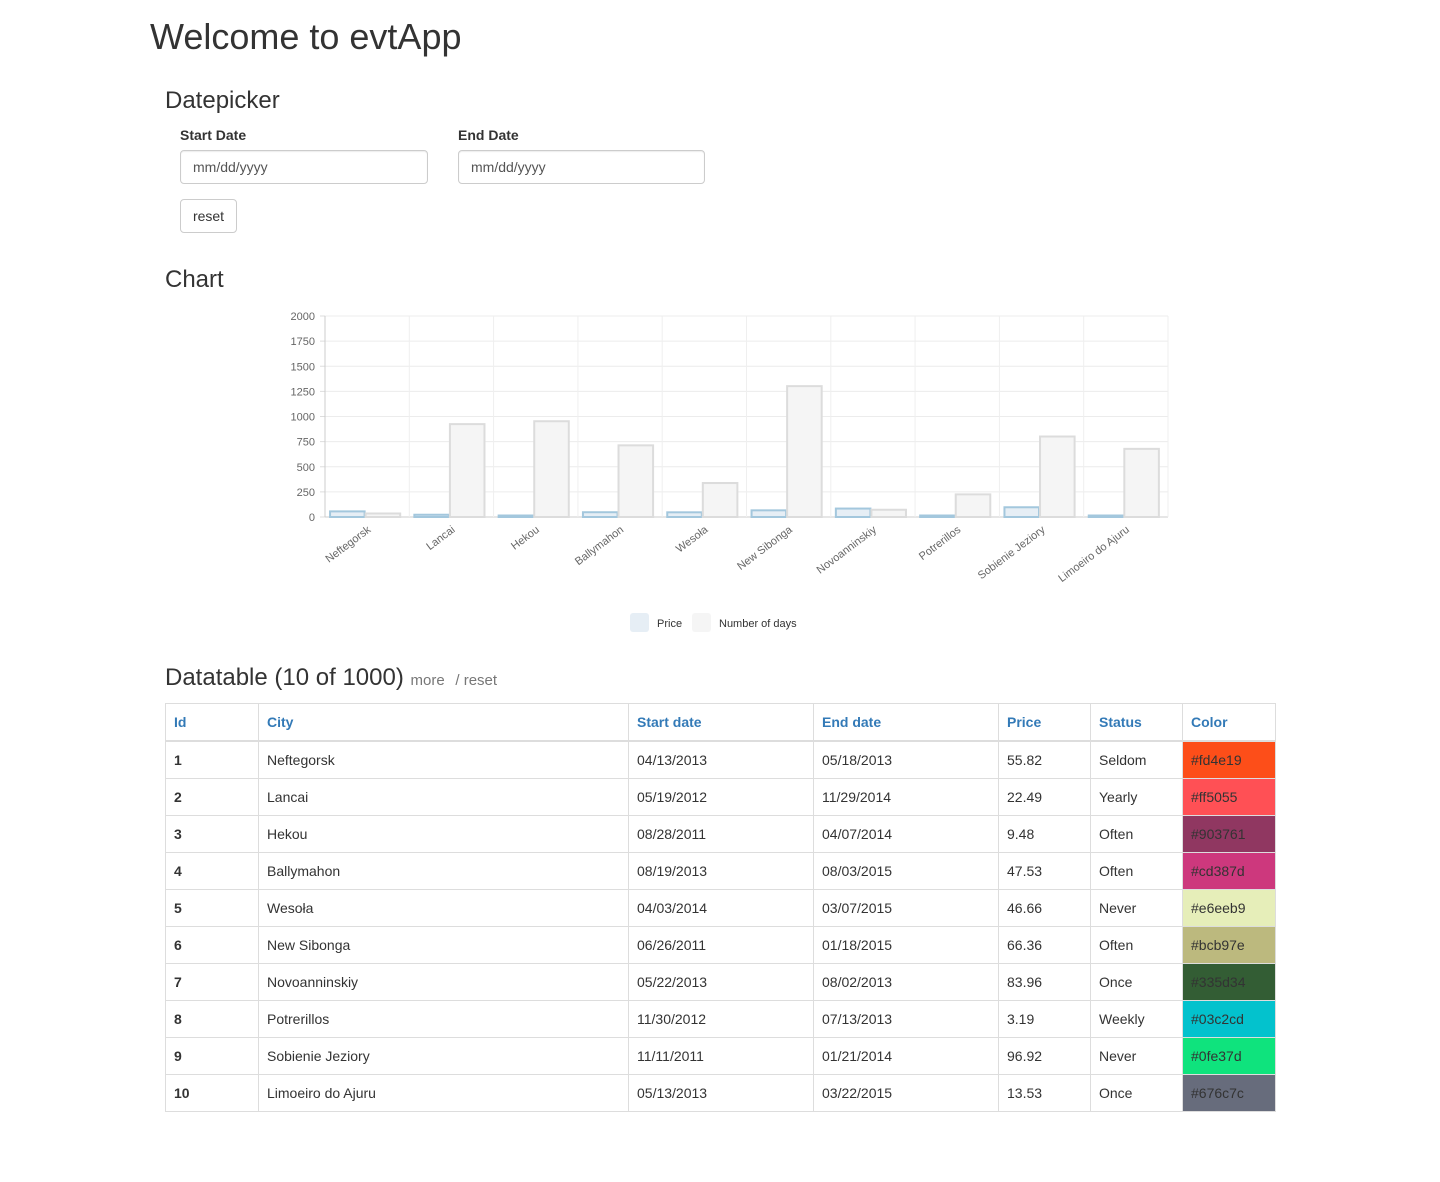 This screenshot has height=1182, width=1440. Describe the element at coordinates (476, 680) in the screenshot. I see `table-reset-link: / reset` at that location.